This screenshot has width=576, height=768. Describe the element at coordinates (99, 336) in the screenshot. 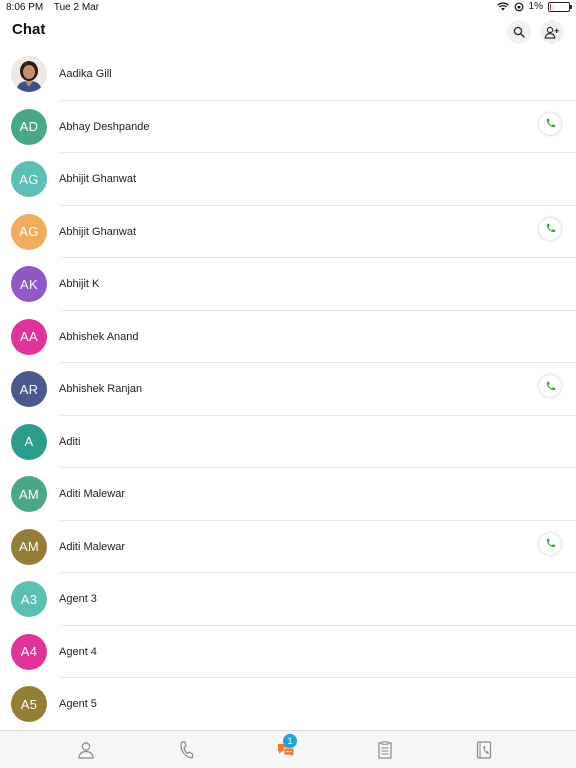

I see `contact-name: Abhishek Anand` at that location.